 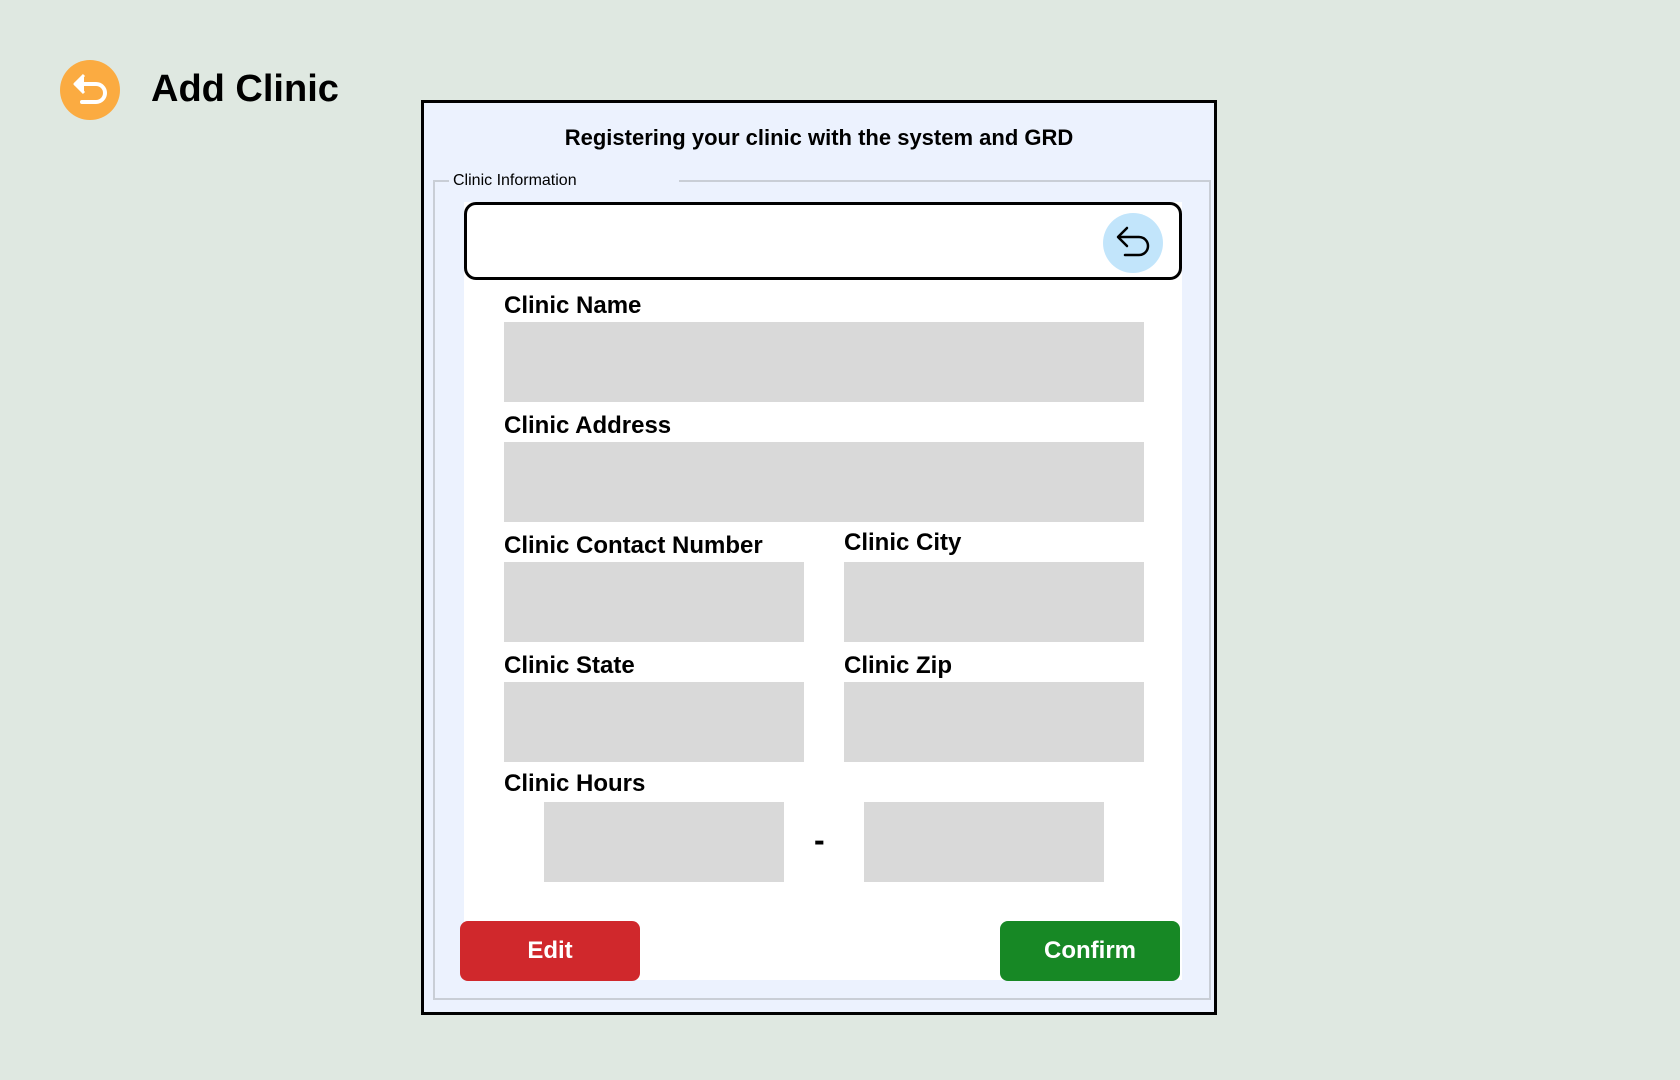 I want to click on section-legend: Clinic Information, so click(x=564, y=181).